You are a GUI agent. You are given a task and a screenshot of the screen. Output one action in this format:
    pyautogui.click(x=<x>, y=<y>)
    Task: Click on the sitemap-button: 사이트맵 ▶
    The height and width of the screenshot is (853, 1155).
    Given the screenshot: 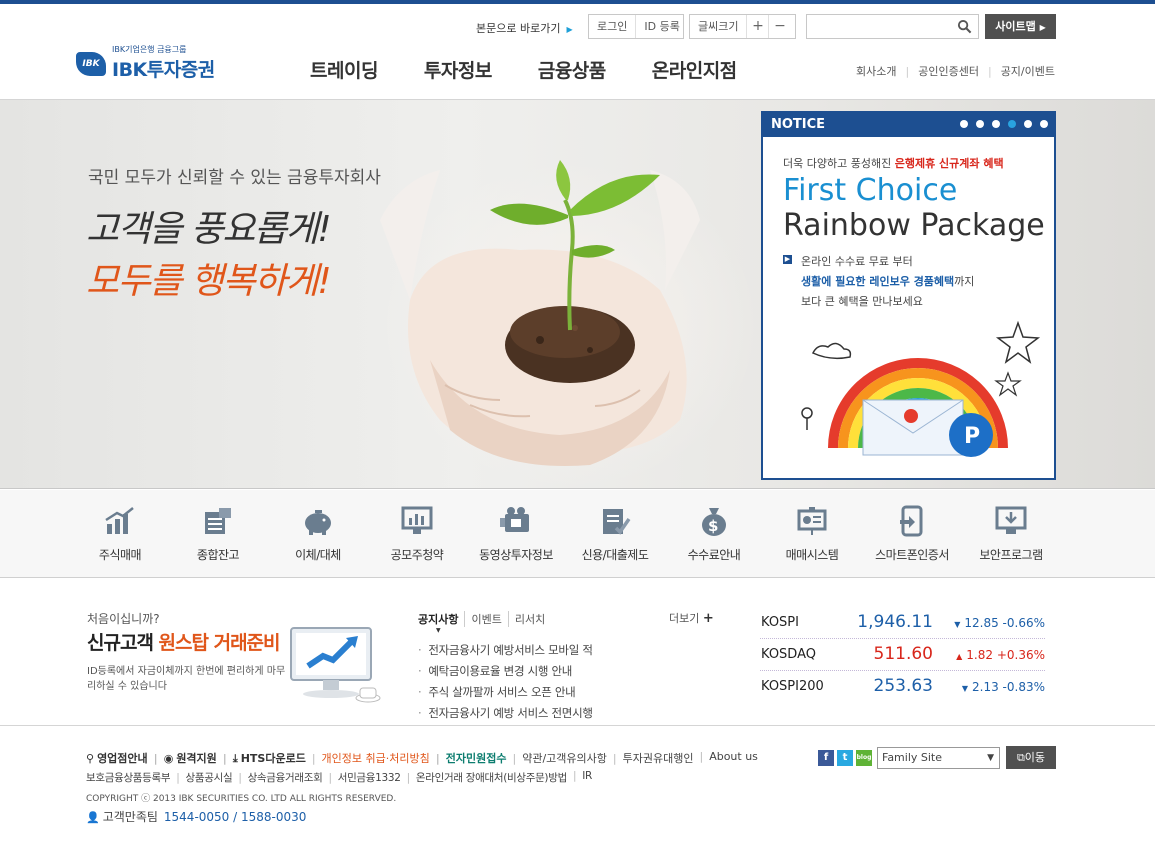 What is the action you would take?
    pyautogui.click(x=1020, y=26)
    